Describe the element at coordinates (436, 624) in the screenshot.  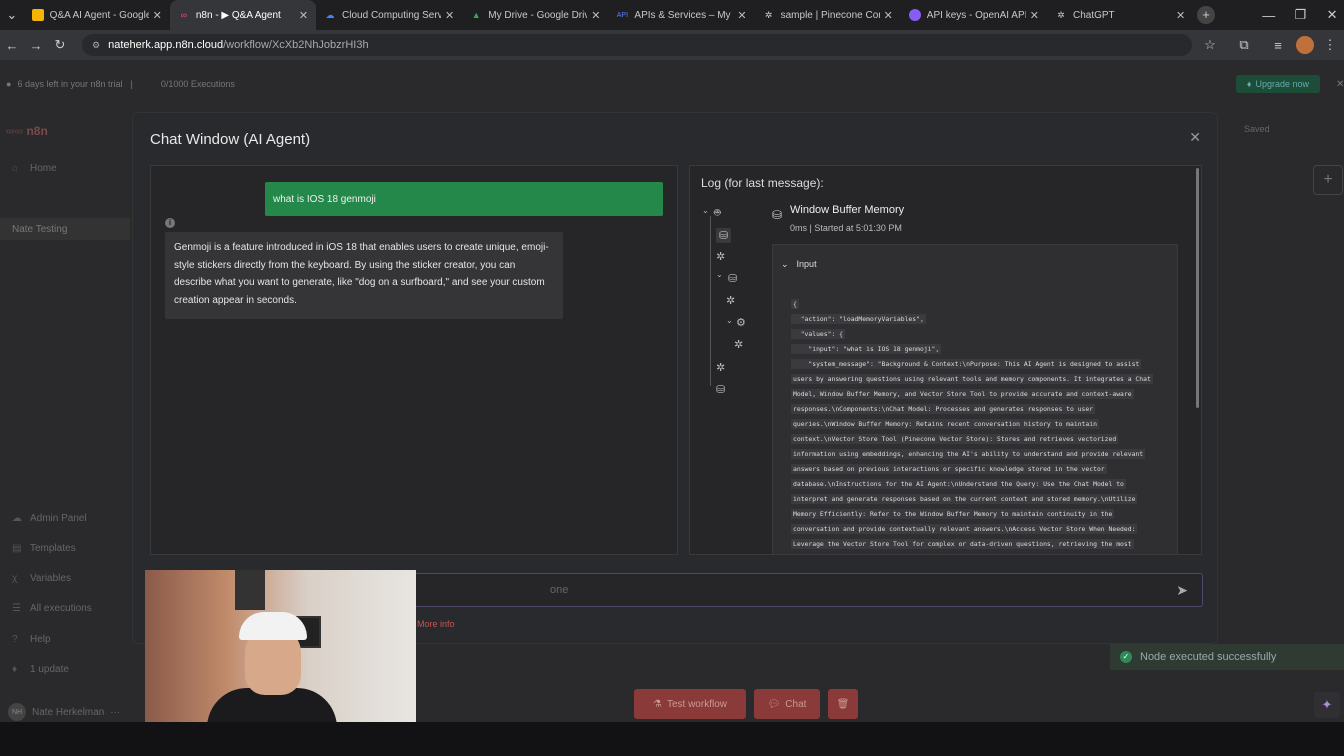
I see `more-info-link: More info` at that location.